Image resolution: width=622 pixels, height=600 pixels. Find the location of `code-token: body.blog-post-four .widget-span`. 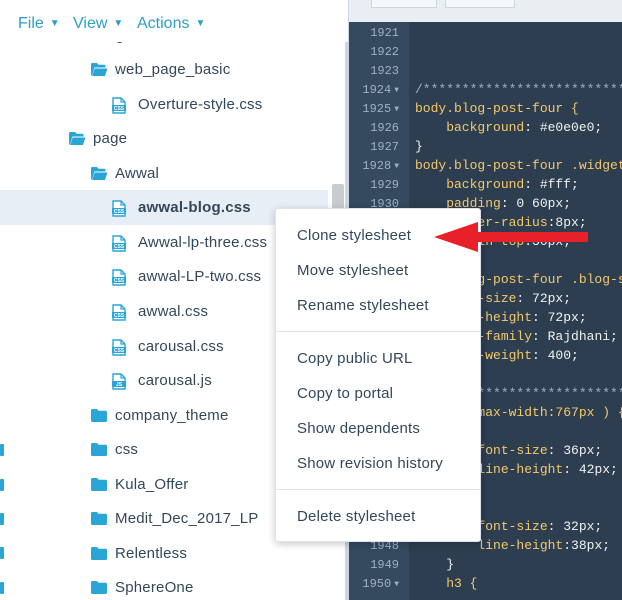

code-token: body.blog-post-four .widget-span is located at coordinates (518, 165).